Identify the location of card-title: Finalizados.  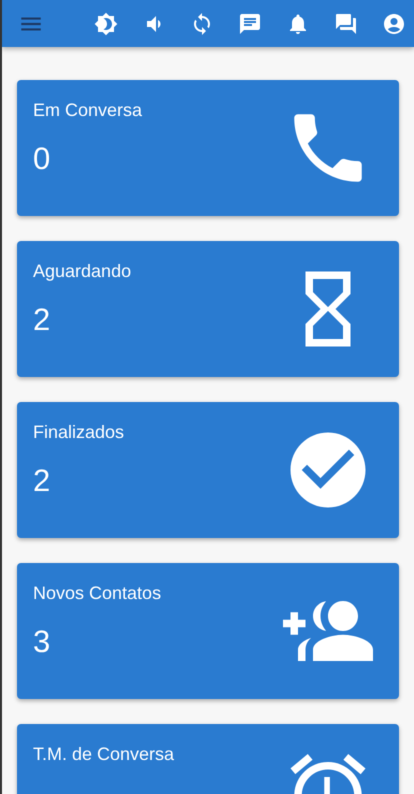
(78, 432).